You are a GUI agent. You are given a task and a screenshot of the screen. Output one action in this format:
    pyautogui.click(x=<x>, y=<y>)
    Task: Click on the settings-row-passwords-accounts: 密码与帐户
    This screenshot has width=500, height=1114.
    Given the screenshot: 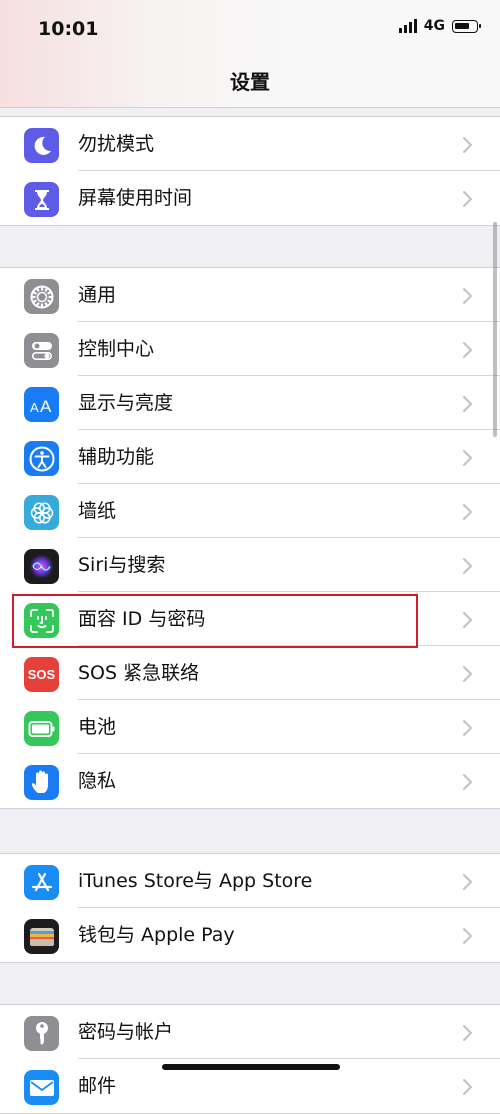 What is the action you would take?
    pyautogui.click(x=250, y=1032)
    